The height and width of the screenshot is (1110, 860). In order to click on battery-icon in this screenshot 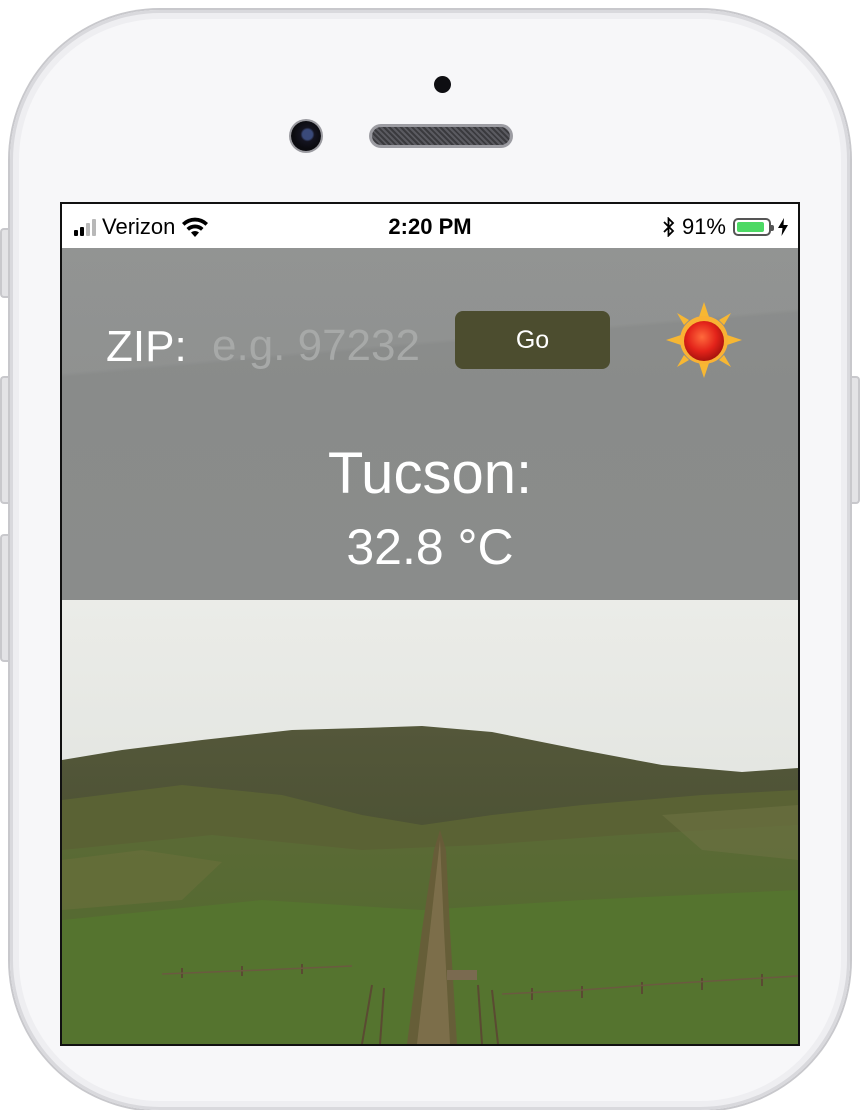, I will do `click(753, 227)`.